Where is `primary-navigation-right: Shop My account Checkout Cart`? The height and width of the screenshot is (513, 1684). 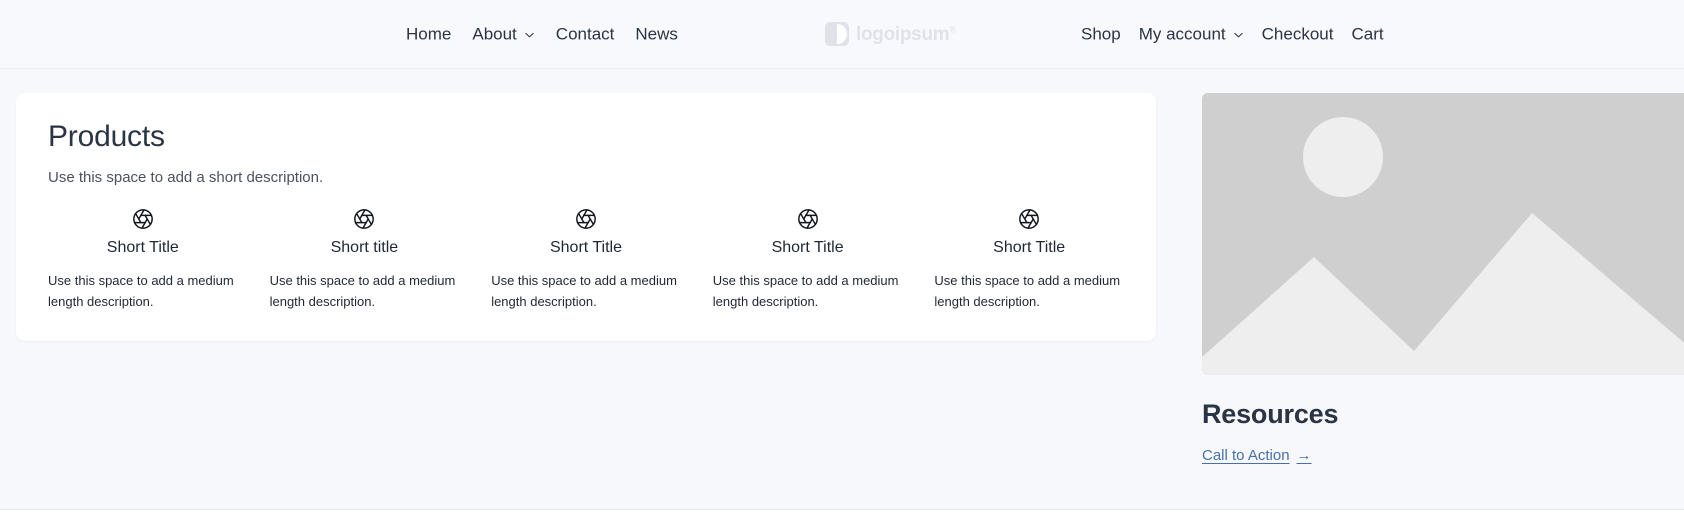
primary-navigation-right: Shop My account Checkout Cart is located at coordinates (1232, 34).